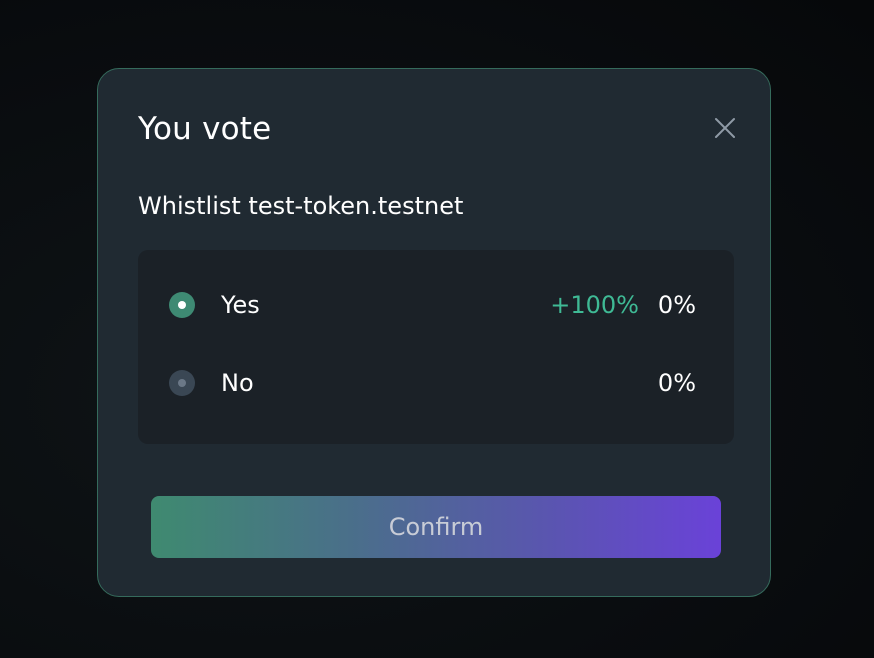 The width and height of the screenshot is (874, 658). What do you see at coordinates (436, 383) in the screenshot?
I see `vote-option-no: No 0%` at bounding box center [436, 383].